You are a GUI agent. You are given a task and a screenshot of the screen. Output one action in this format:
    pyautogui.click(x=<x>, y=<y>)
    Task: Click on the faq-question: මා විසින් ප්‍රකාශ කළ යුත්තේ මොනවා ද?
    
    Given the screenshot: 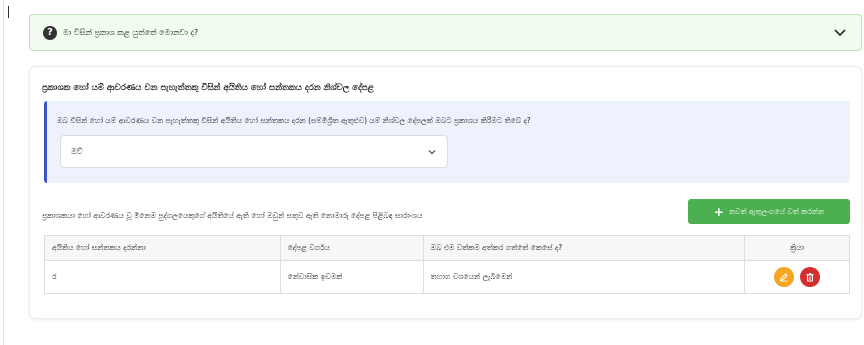 What is the action you would take?
    pyautogui.click(x=131, y=32)
    